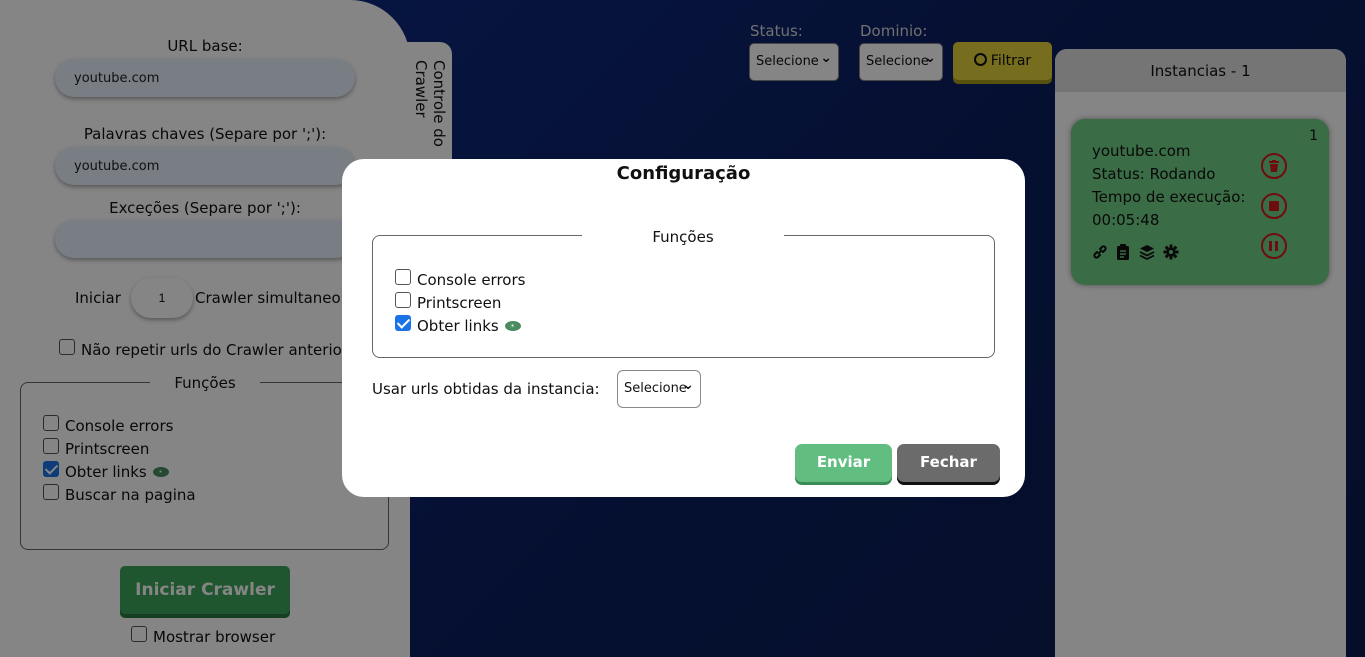  Describe the element at coordinates (843, 463) in the screenshot. I see `send-button: Enviar` at that location.